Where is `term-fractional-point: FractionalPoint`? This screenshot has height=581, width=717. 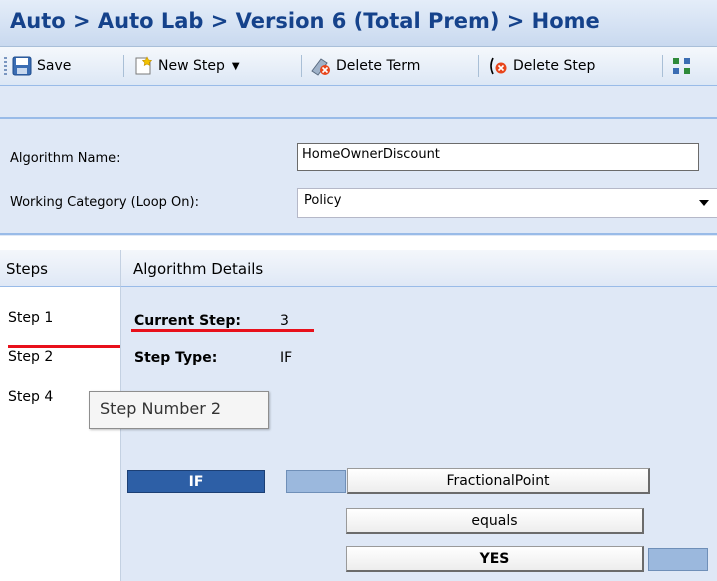 term-fractional-point: FractionalPoint is located at coordinates (498, 481).